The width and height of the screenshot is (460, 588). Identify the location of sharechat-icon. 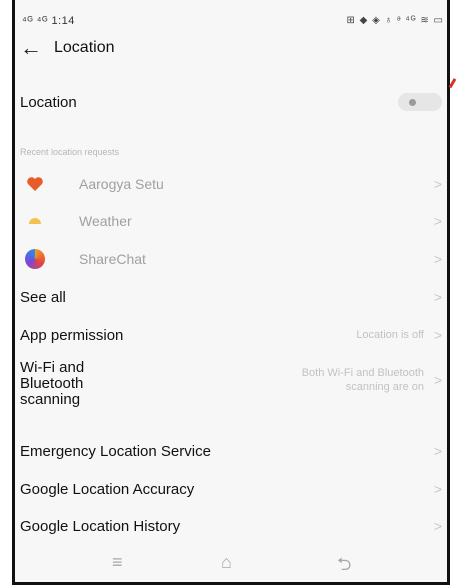
(35, 259).